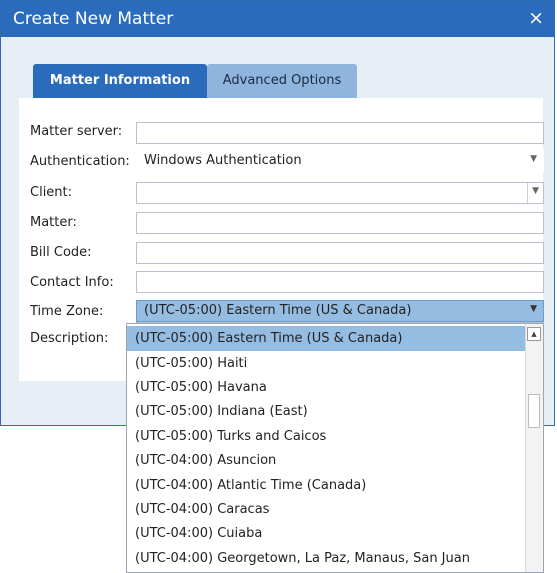 The width and height of the screenshot is (557, 573). I want to click on description-label: Description:, so click(69, 338).